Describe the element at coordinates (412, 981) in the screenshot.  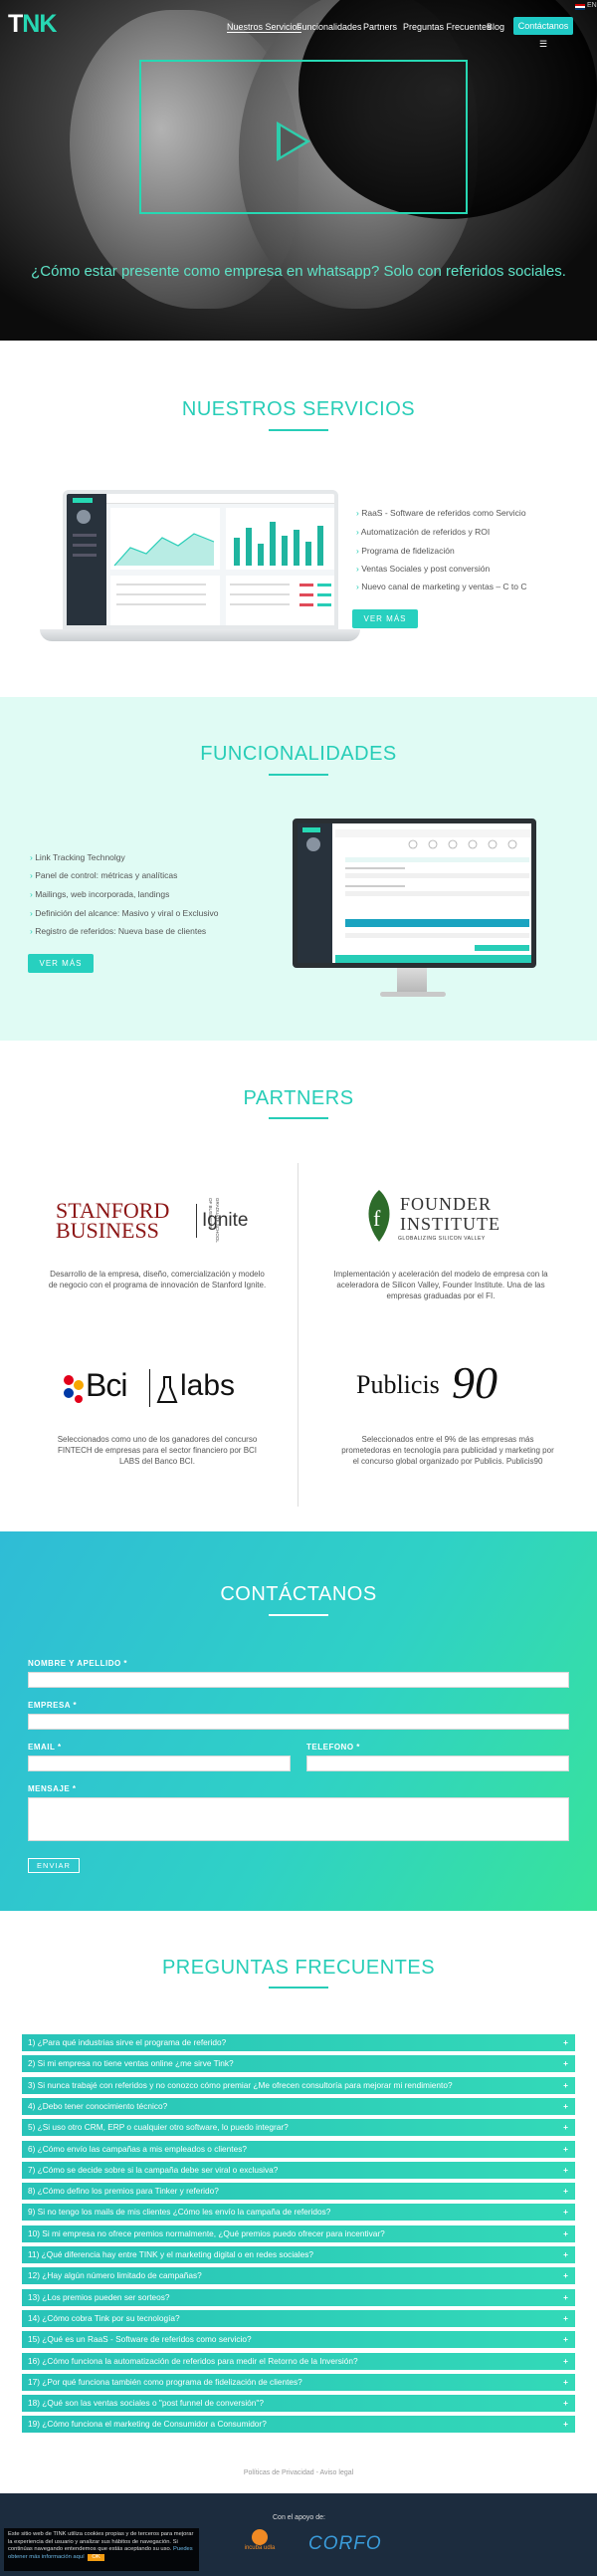
I see `monitor-stand` at that location.